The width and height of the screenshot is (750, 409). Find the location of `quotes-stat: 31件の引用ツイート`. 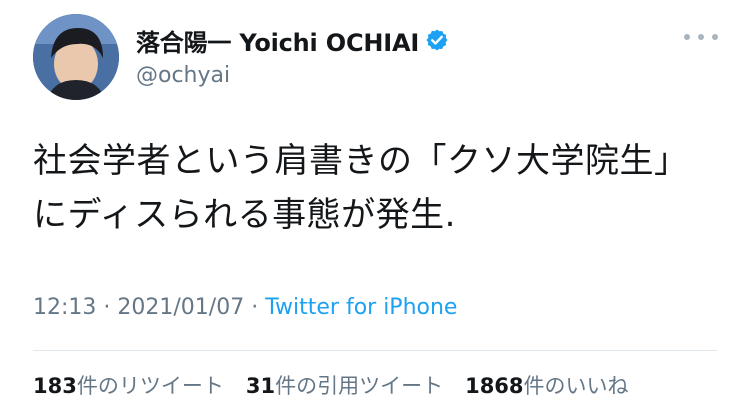

quotes-stat: 31件の引用ツイート is located at coordinates (344, 385).